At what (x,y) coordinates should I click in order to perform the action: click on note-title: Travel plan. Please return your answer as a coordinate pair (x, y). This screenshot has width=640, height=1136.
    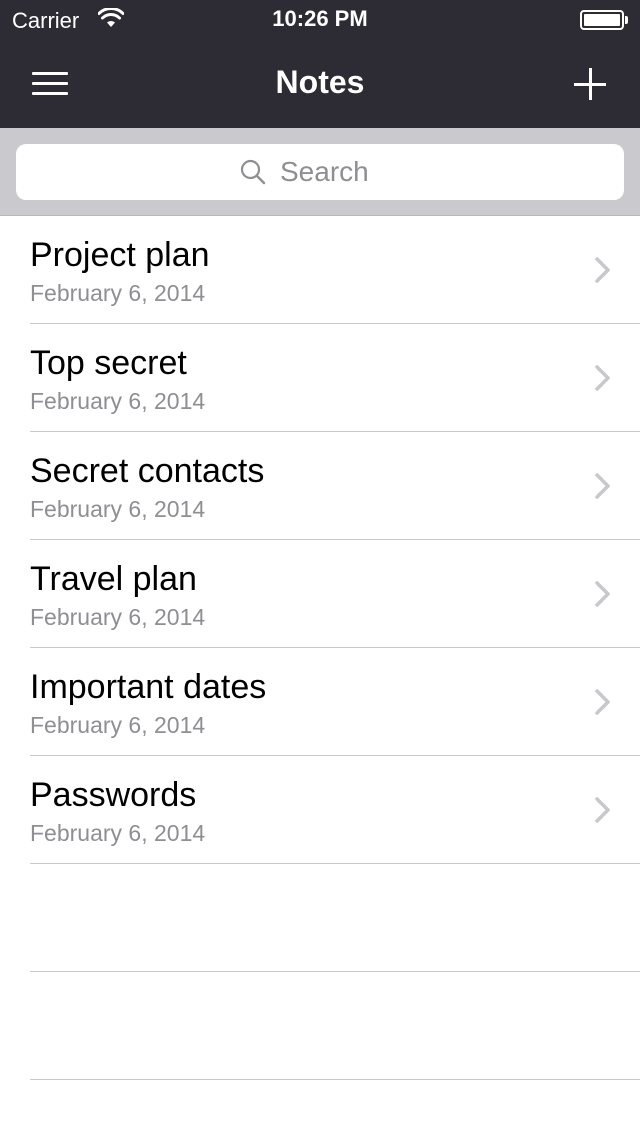
    Looking at the image, I should click on (113, 579).